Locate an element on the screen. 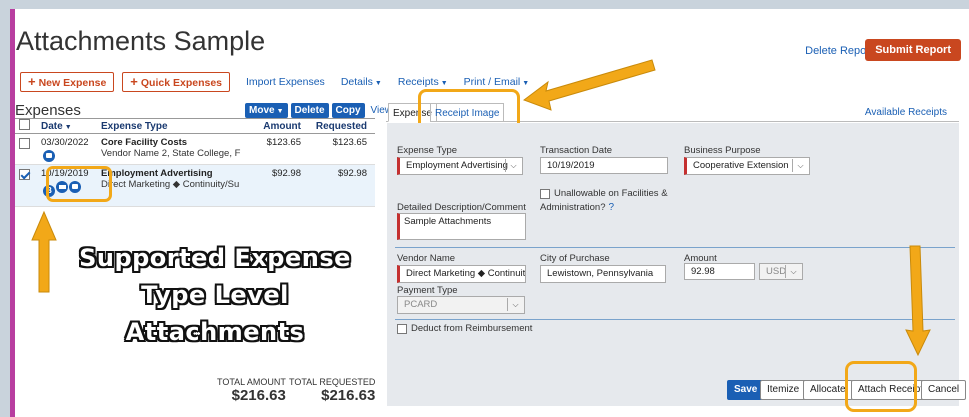 The width and height of the screenshot is (969, 417). annotation-text: Supported Expense Type Level Attachments is located at coordinates (215, 295).